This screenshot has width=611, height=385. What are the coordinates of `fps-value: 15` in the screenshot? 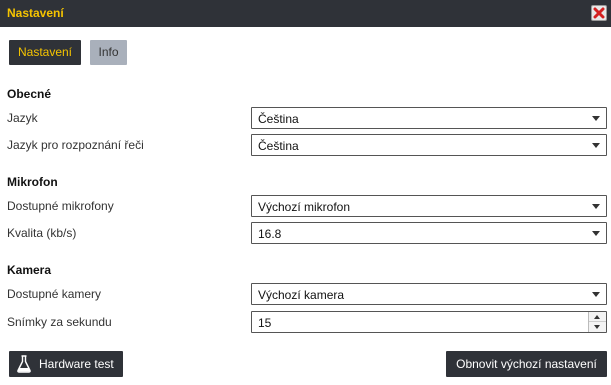 It's located at (265, 323).